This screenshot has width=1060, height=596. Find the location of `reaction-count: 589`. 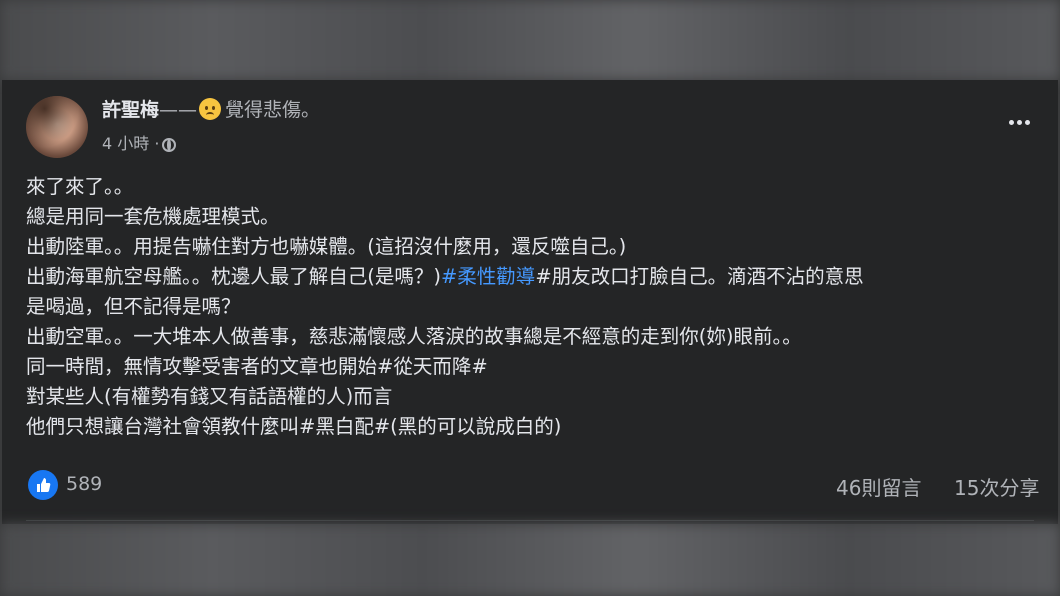

reaction-count: 589 is located at coordinates (84, 484).